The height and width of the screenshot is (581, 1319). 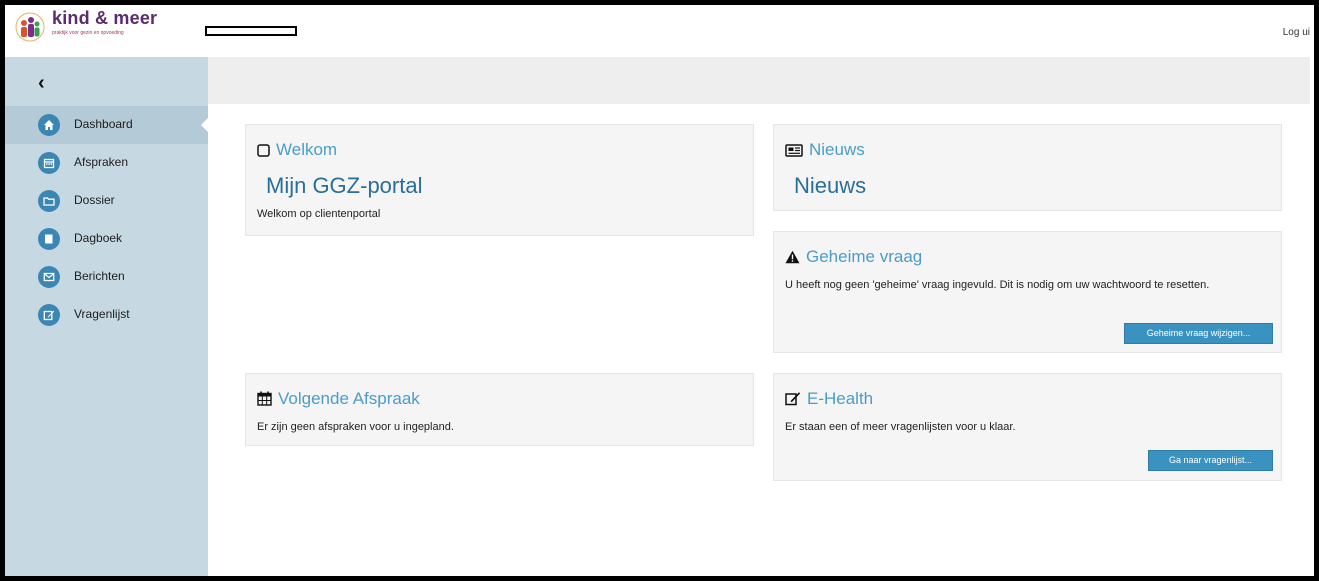 What do you see at coordinates (101, 162) in the screenshot?
I see `sidebar-item-label: Afspraken` at bounding box center [101, 162].